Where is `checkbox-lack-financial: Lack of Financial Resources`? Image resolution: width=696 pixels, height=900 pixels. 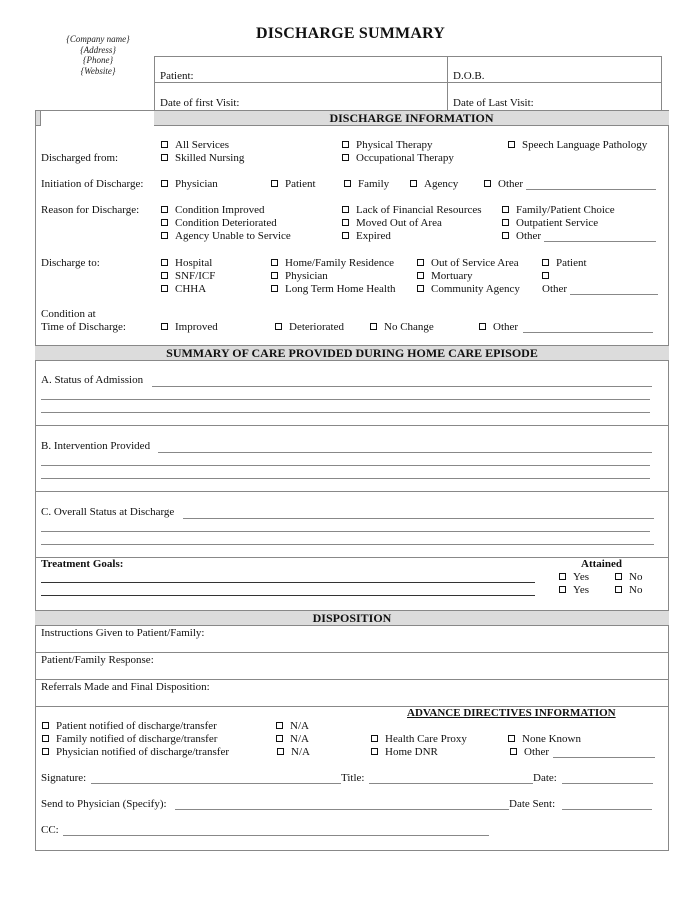
checkbox-lack-financial: Lack of Financial Resources is located at coordinates (412, 210).